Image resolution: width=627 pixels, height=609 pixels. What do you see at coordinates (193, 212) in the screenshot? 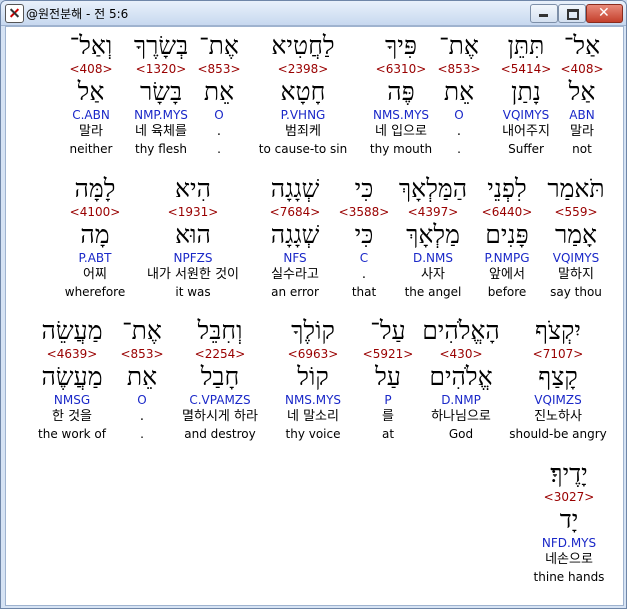
I see `word-strong: <1931>` at bounding box center [193, 212].